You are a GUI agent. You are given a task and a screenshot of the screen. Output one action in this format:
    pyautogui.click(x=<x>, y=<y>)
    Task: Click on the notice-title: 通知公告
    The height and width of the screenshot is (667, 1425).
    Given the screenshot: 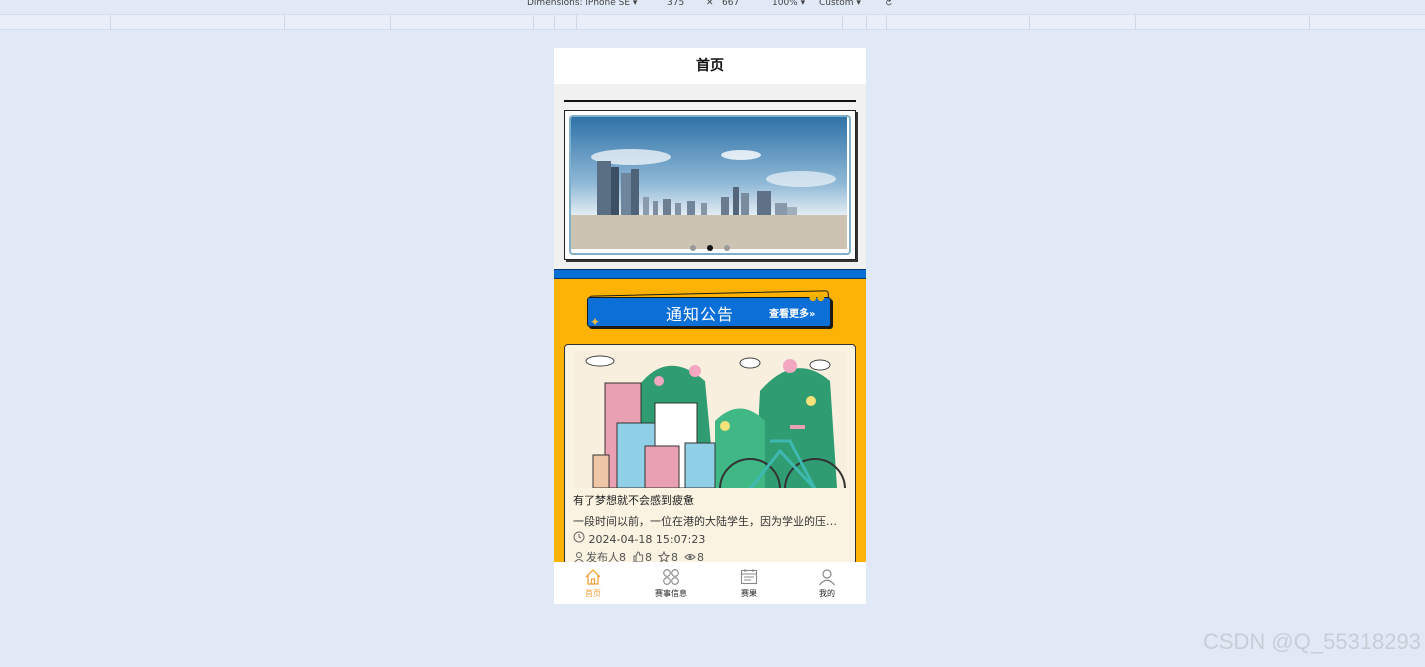 What is the action you would take?
    pyautogui.click(x=700, y=314)
    